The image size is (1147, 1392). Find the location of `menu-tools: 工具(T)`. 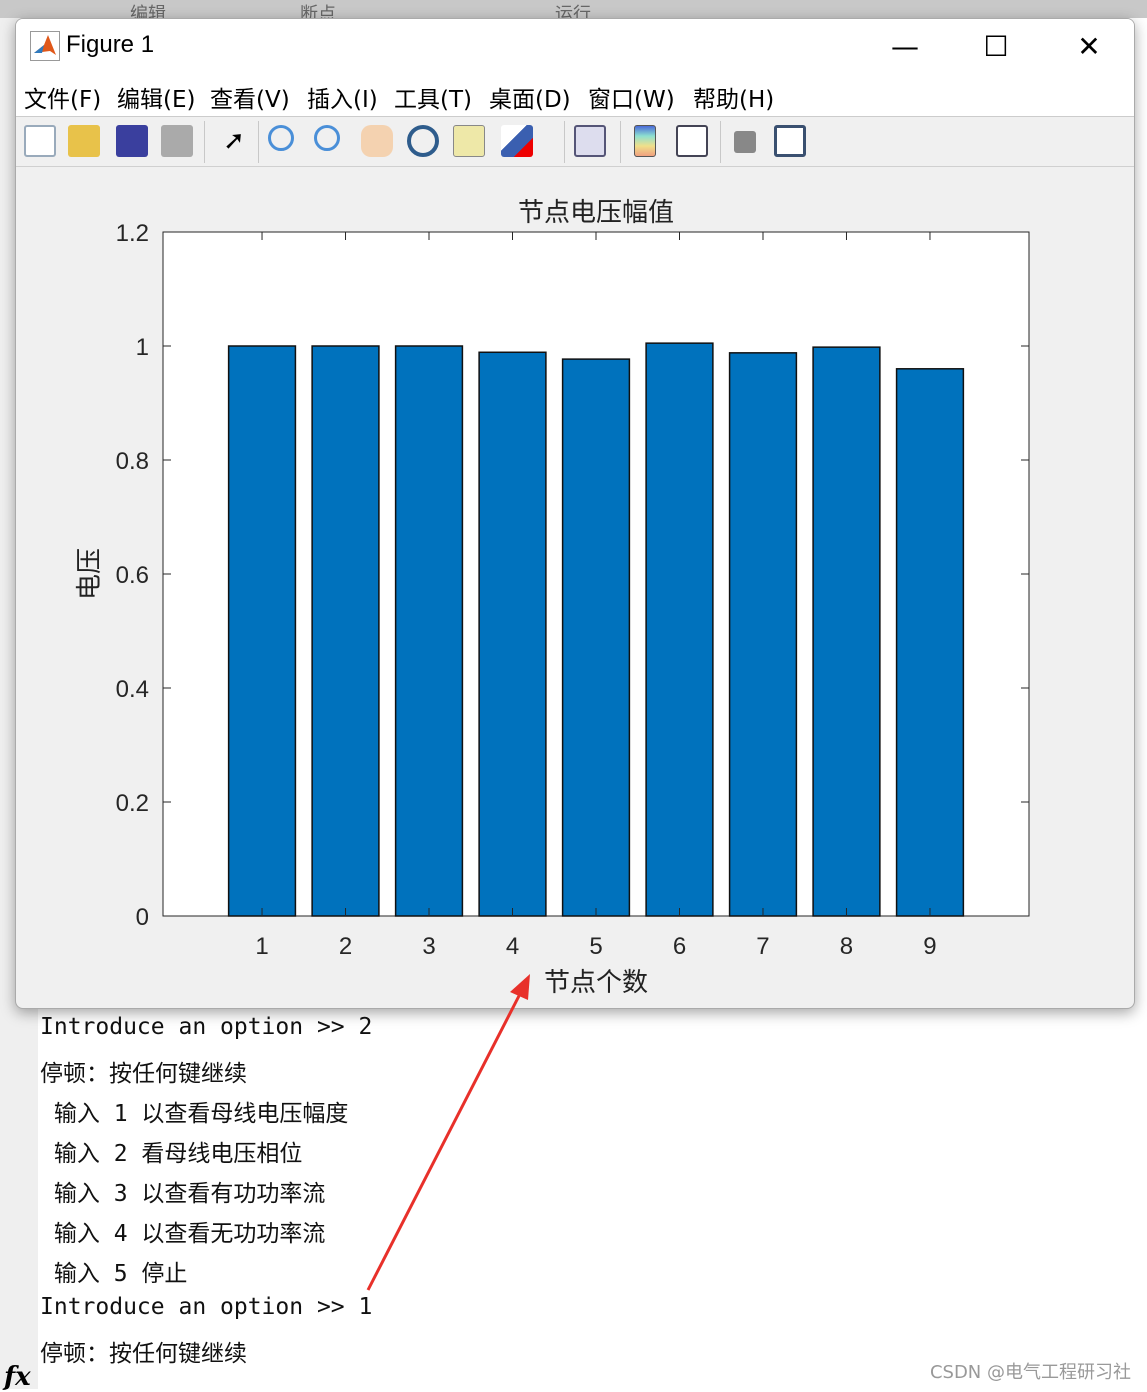

menu-tools: 工具(T) is located at coordinates (433, 97).